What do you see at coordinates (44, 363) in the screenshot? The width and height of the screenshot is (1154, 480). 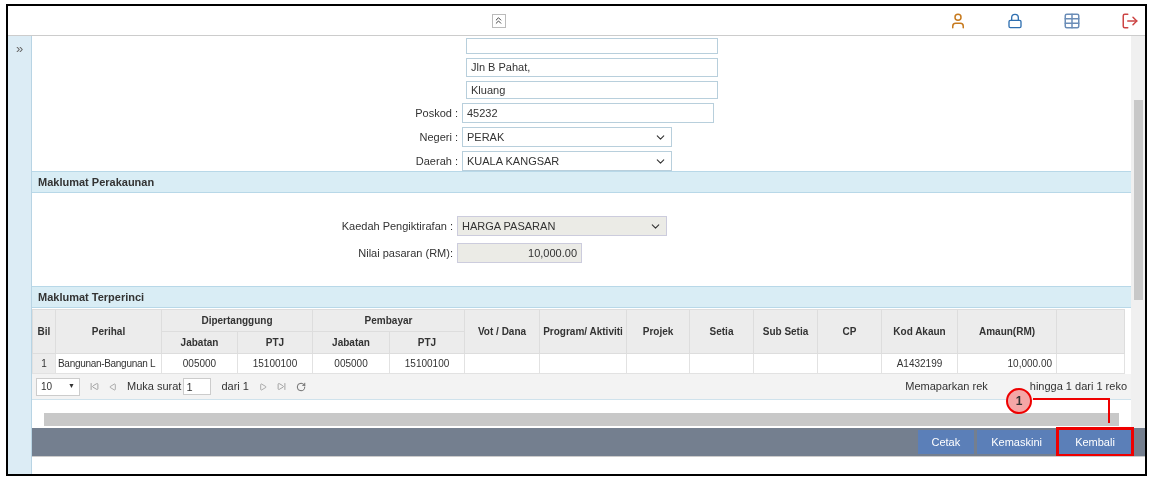 I see `table-cell: 1` at bounding box center [44, 363].